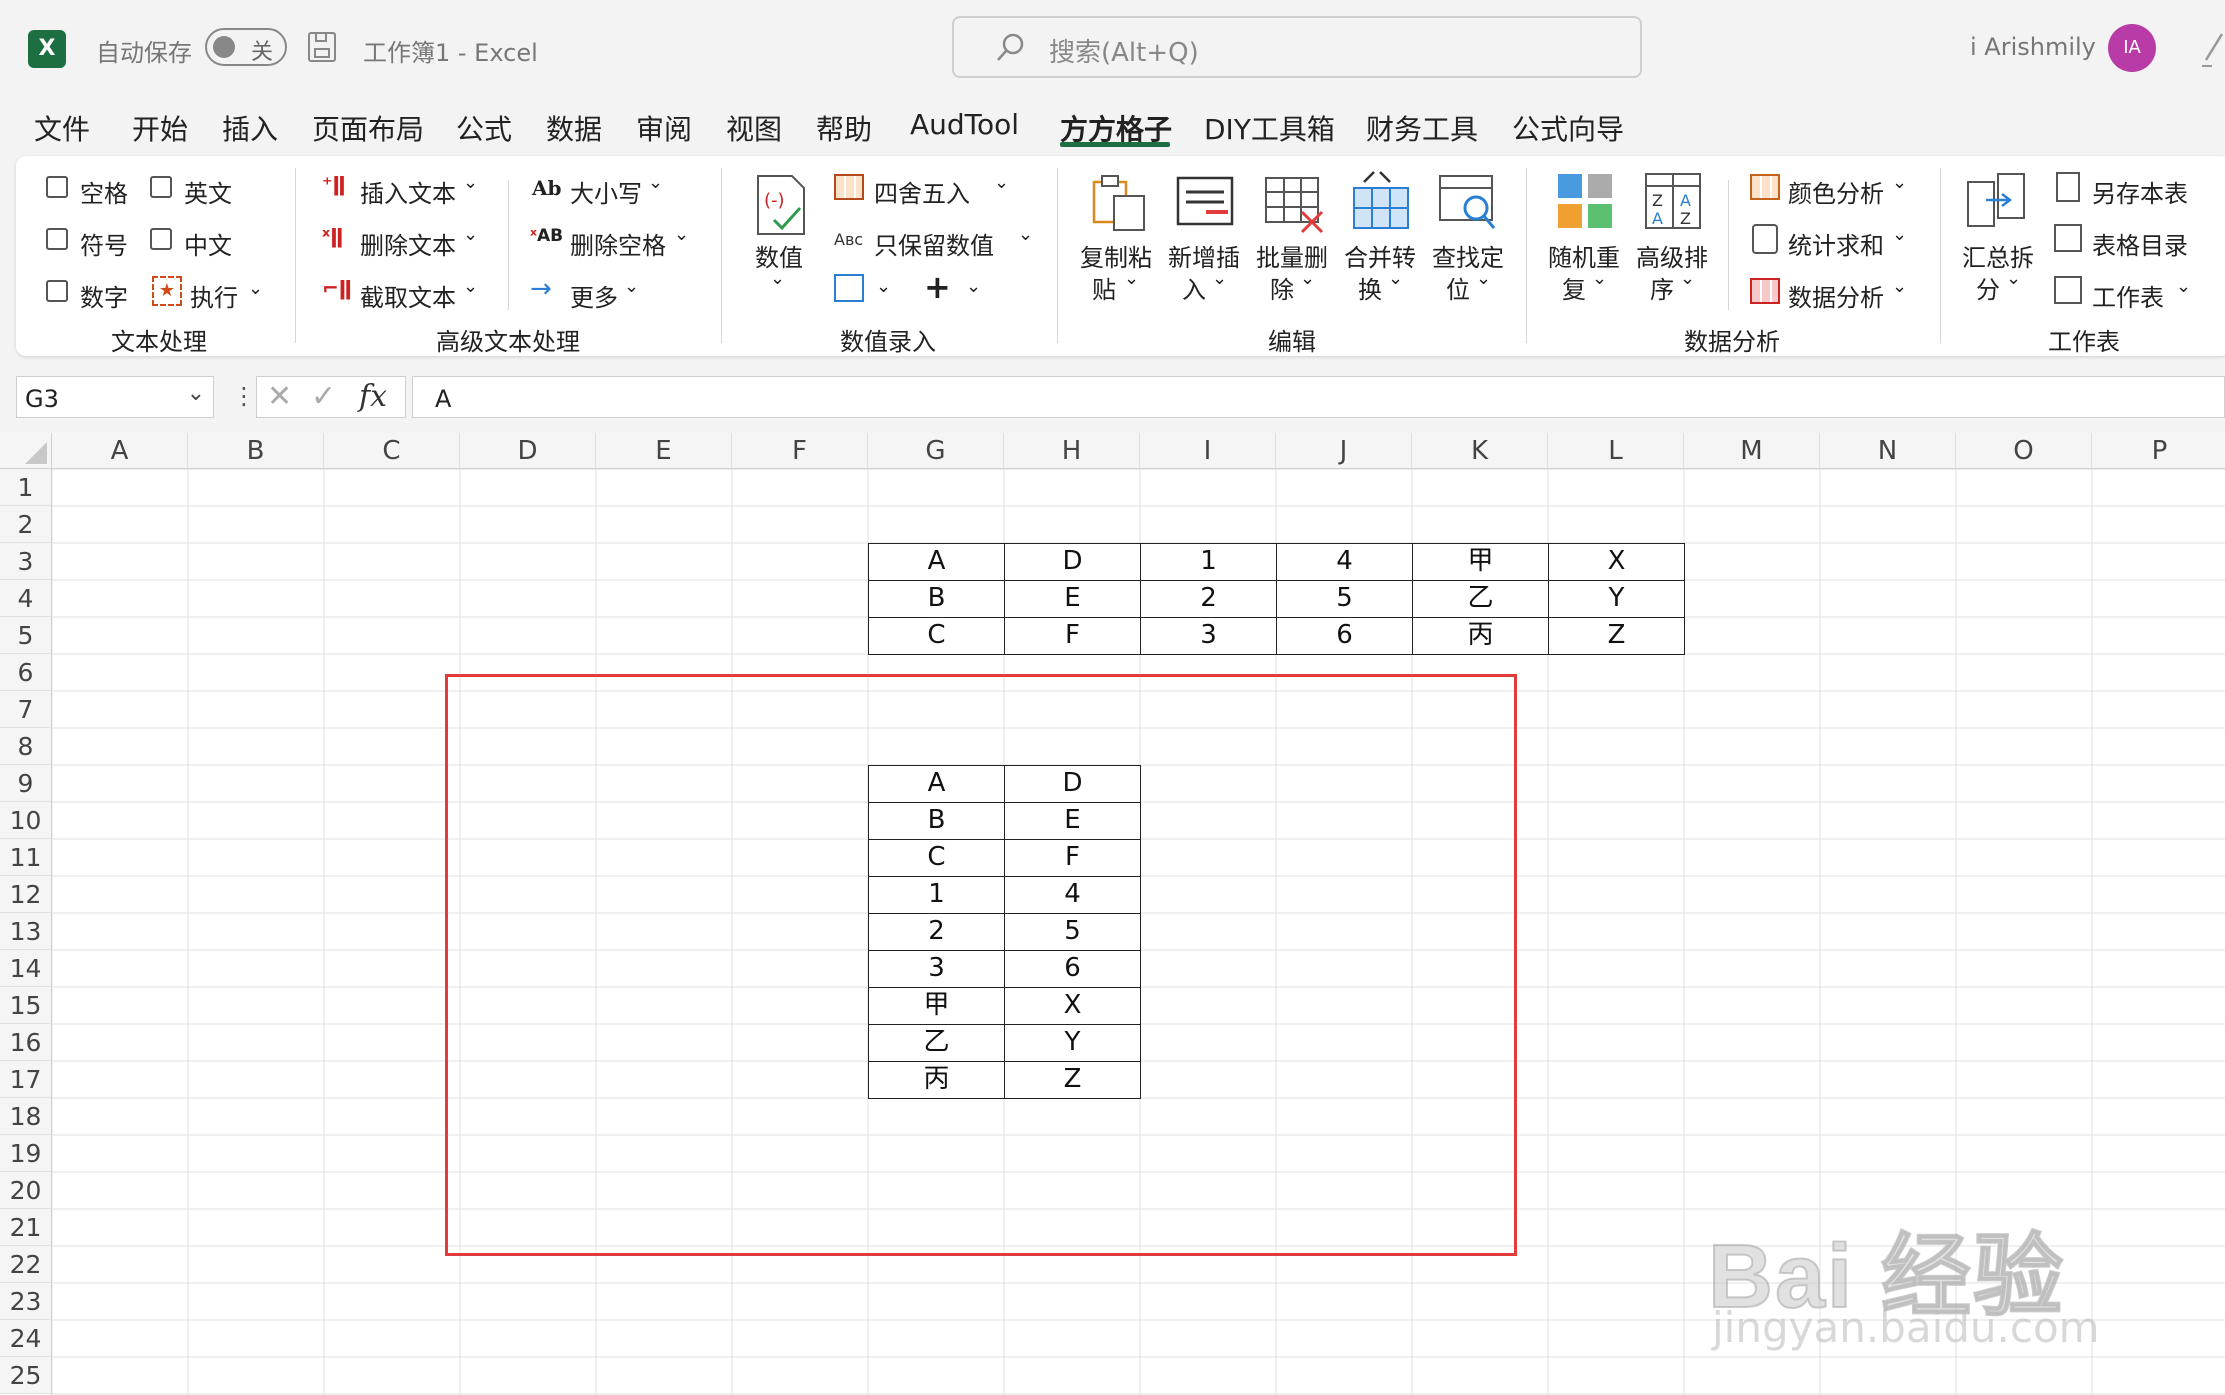  Describe the element at coordinates (1662, 287) in the screenshot. I see `advanced-sort-label-2: 序` at that location.